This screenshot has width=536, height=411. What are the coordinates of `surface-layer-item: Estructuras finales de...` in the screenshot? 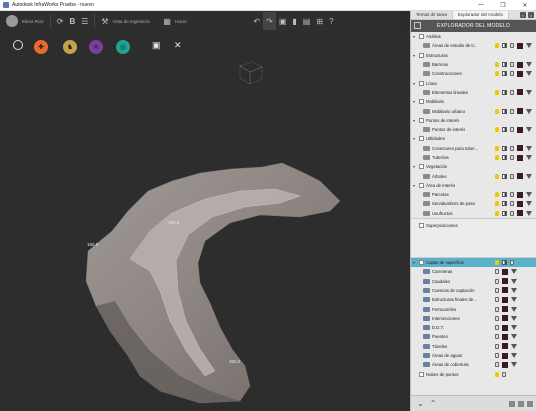 It's located at (473, 299).